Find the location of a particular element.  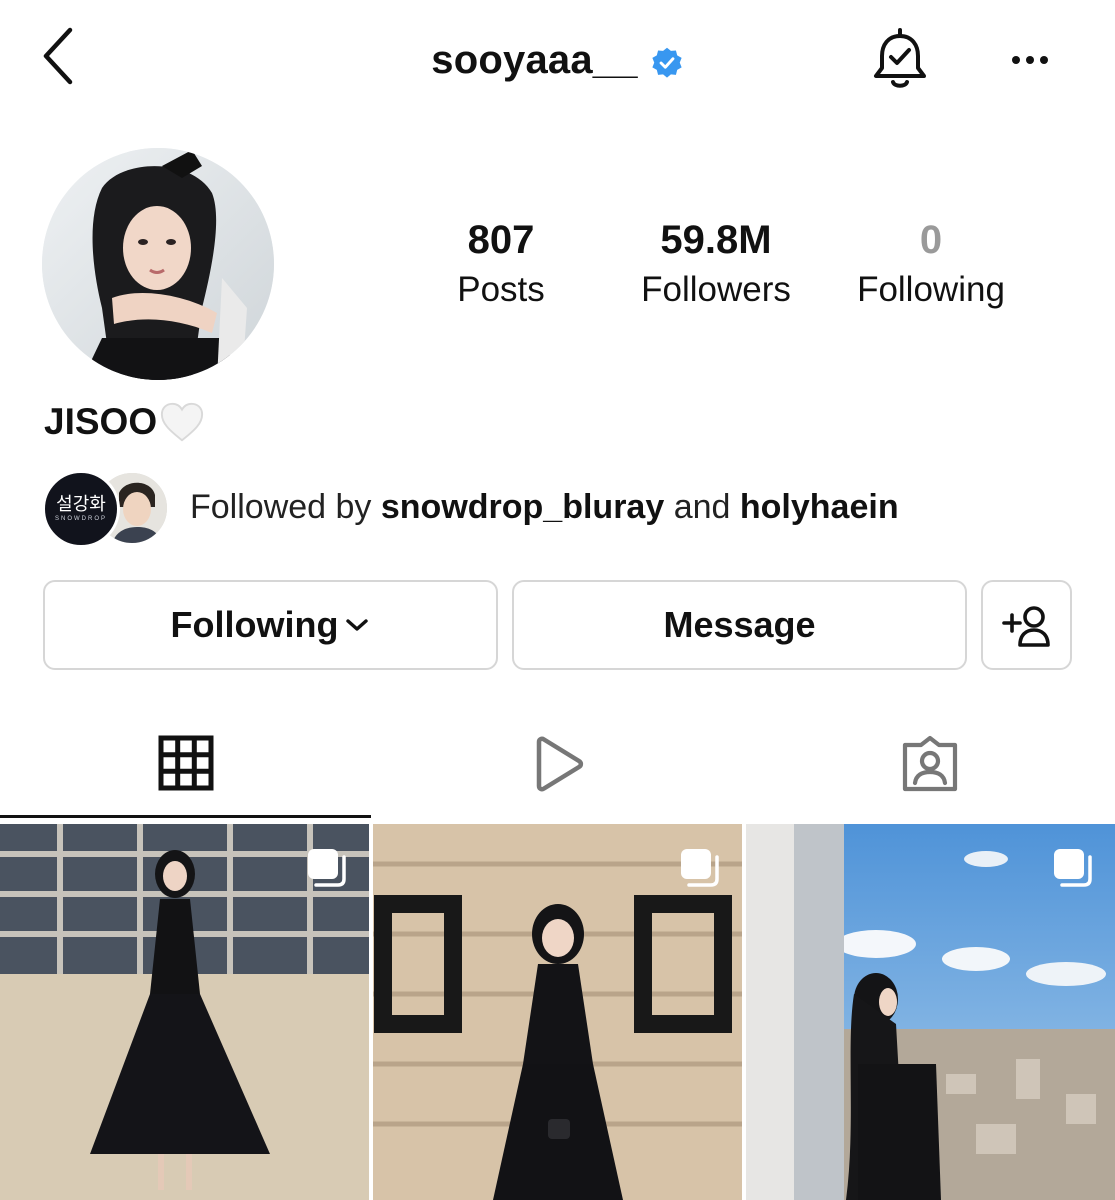

followers-stat: 59.8M Followers is located at coordinates (716, 262).